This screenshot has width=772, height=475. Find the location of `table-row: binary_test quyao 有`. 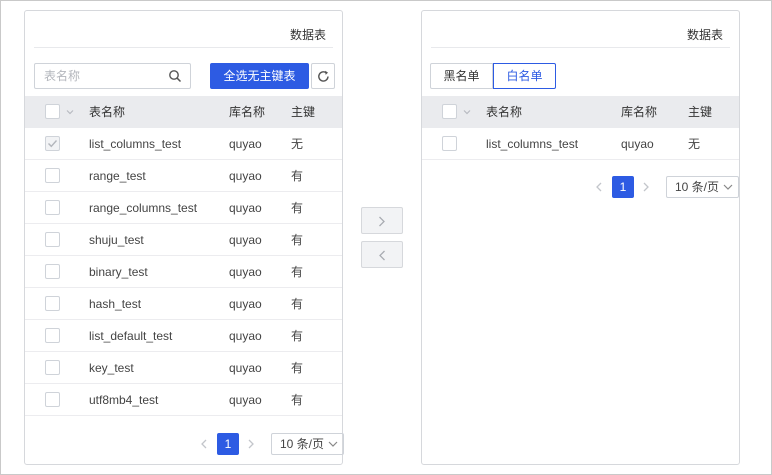

table-row: binary_test quyao 有 is located at coordinates (183, 272).